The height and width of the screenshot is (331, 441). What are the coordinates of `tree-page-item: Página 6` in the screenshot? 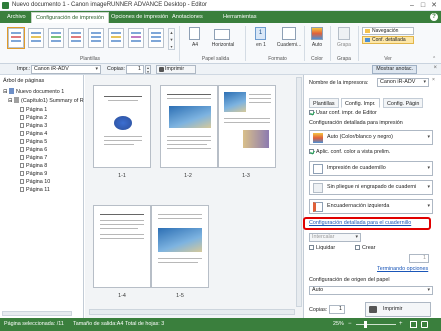 It's located at (33, 150).